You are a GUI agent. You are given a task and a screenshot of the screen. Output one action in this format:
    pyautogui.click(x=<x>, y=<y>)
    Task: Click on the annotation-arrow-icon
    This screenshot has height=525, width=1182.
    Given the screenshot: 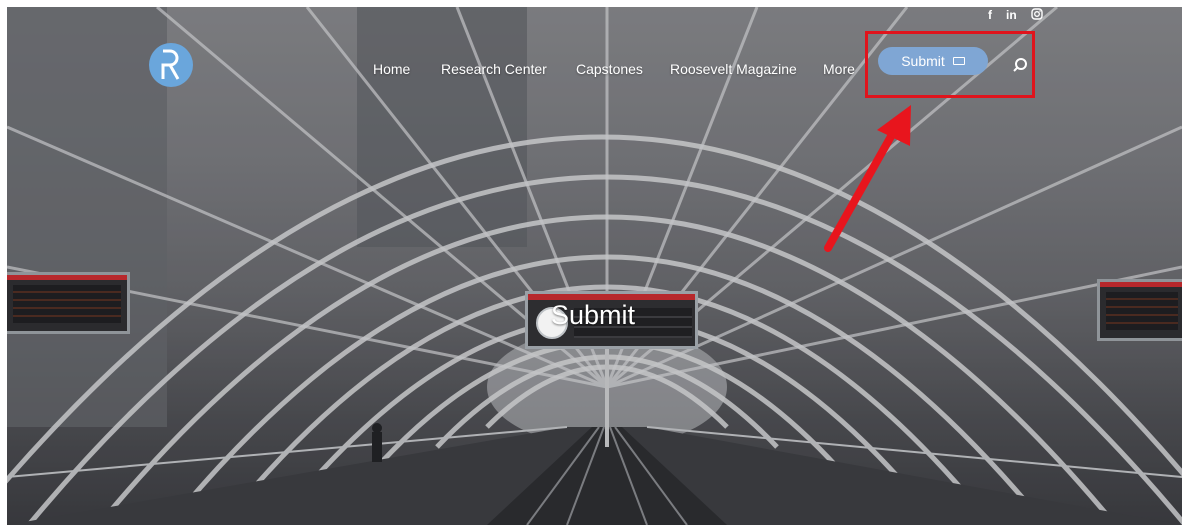 What is the action you would take?
    pyautogui.click(x=867, y=178)
    